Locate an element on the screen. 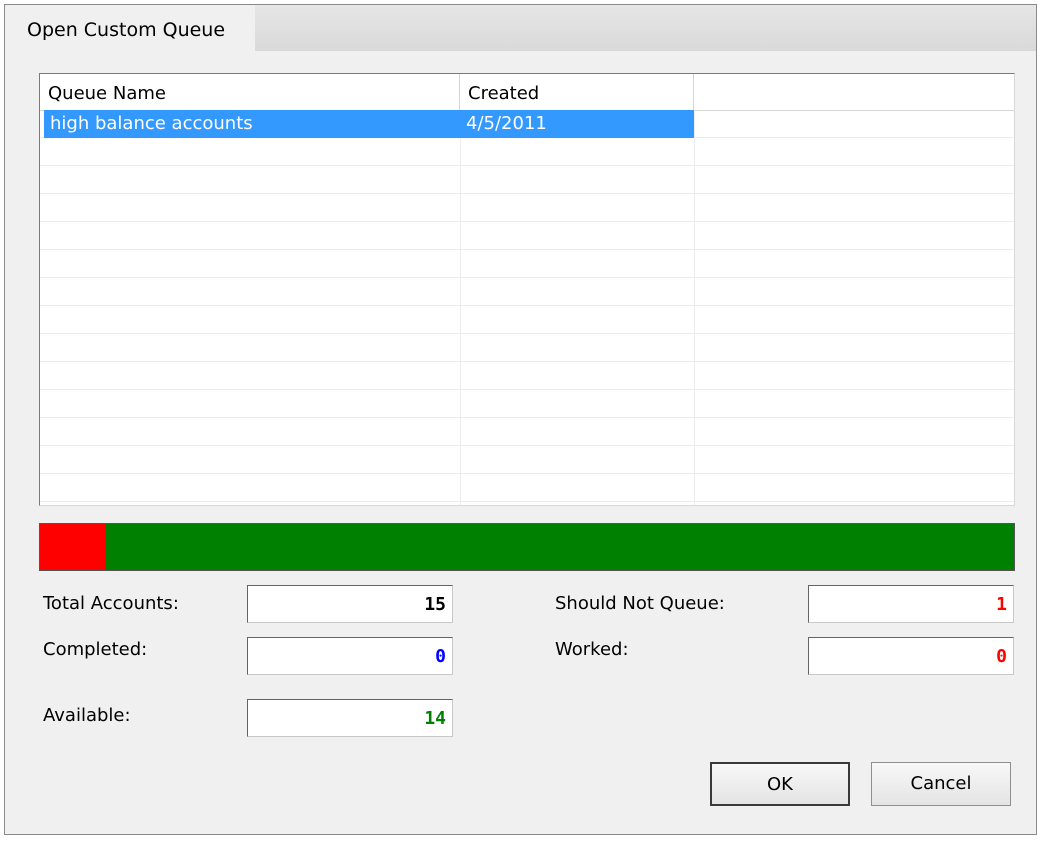  queue-name-cell: high balance accounts is located at coordinates (252, 124).